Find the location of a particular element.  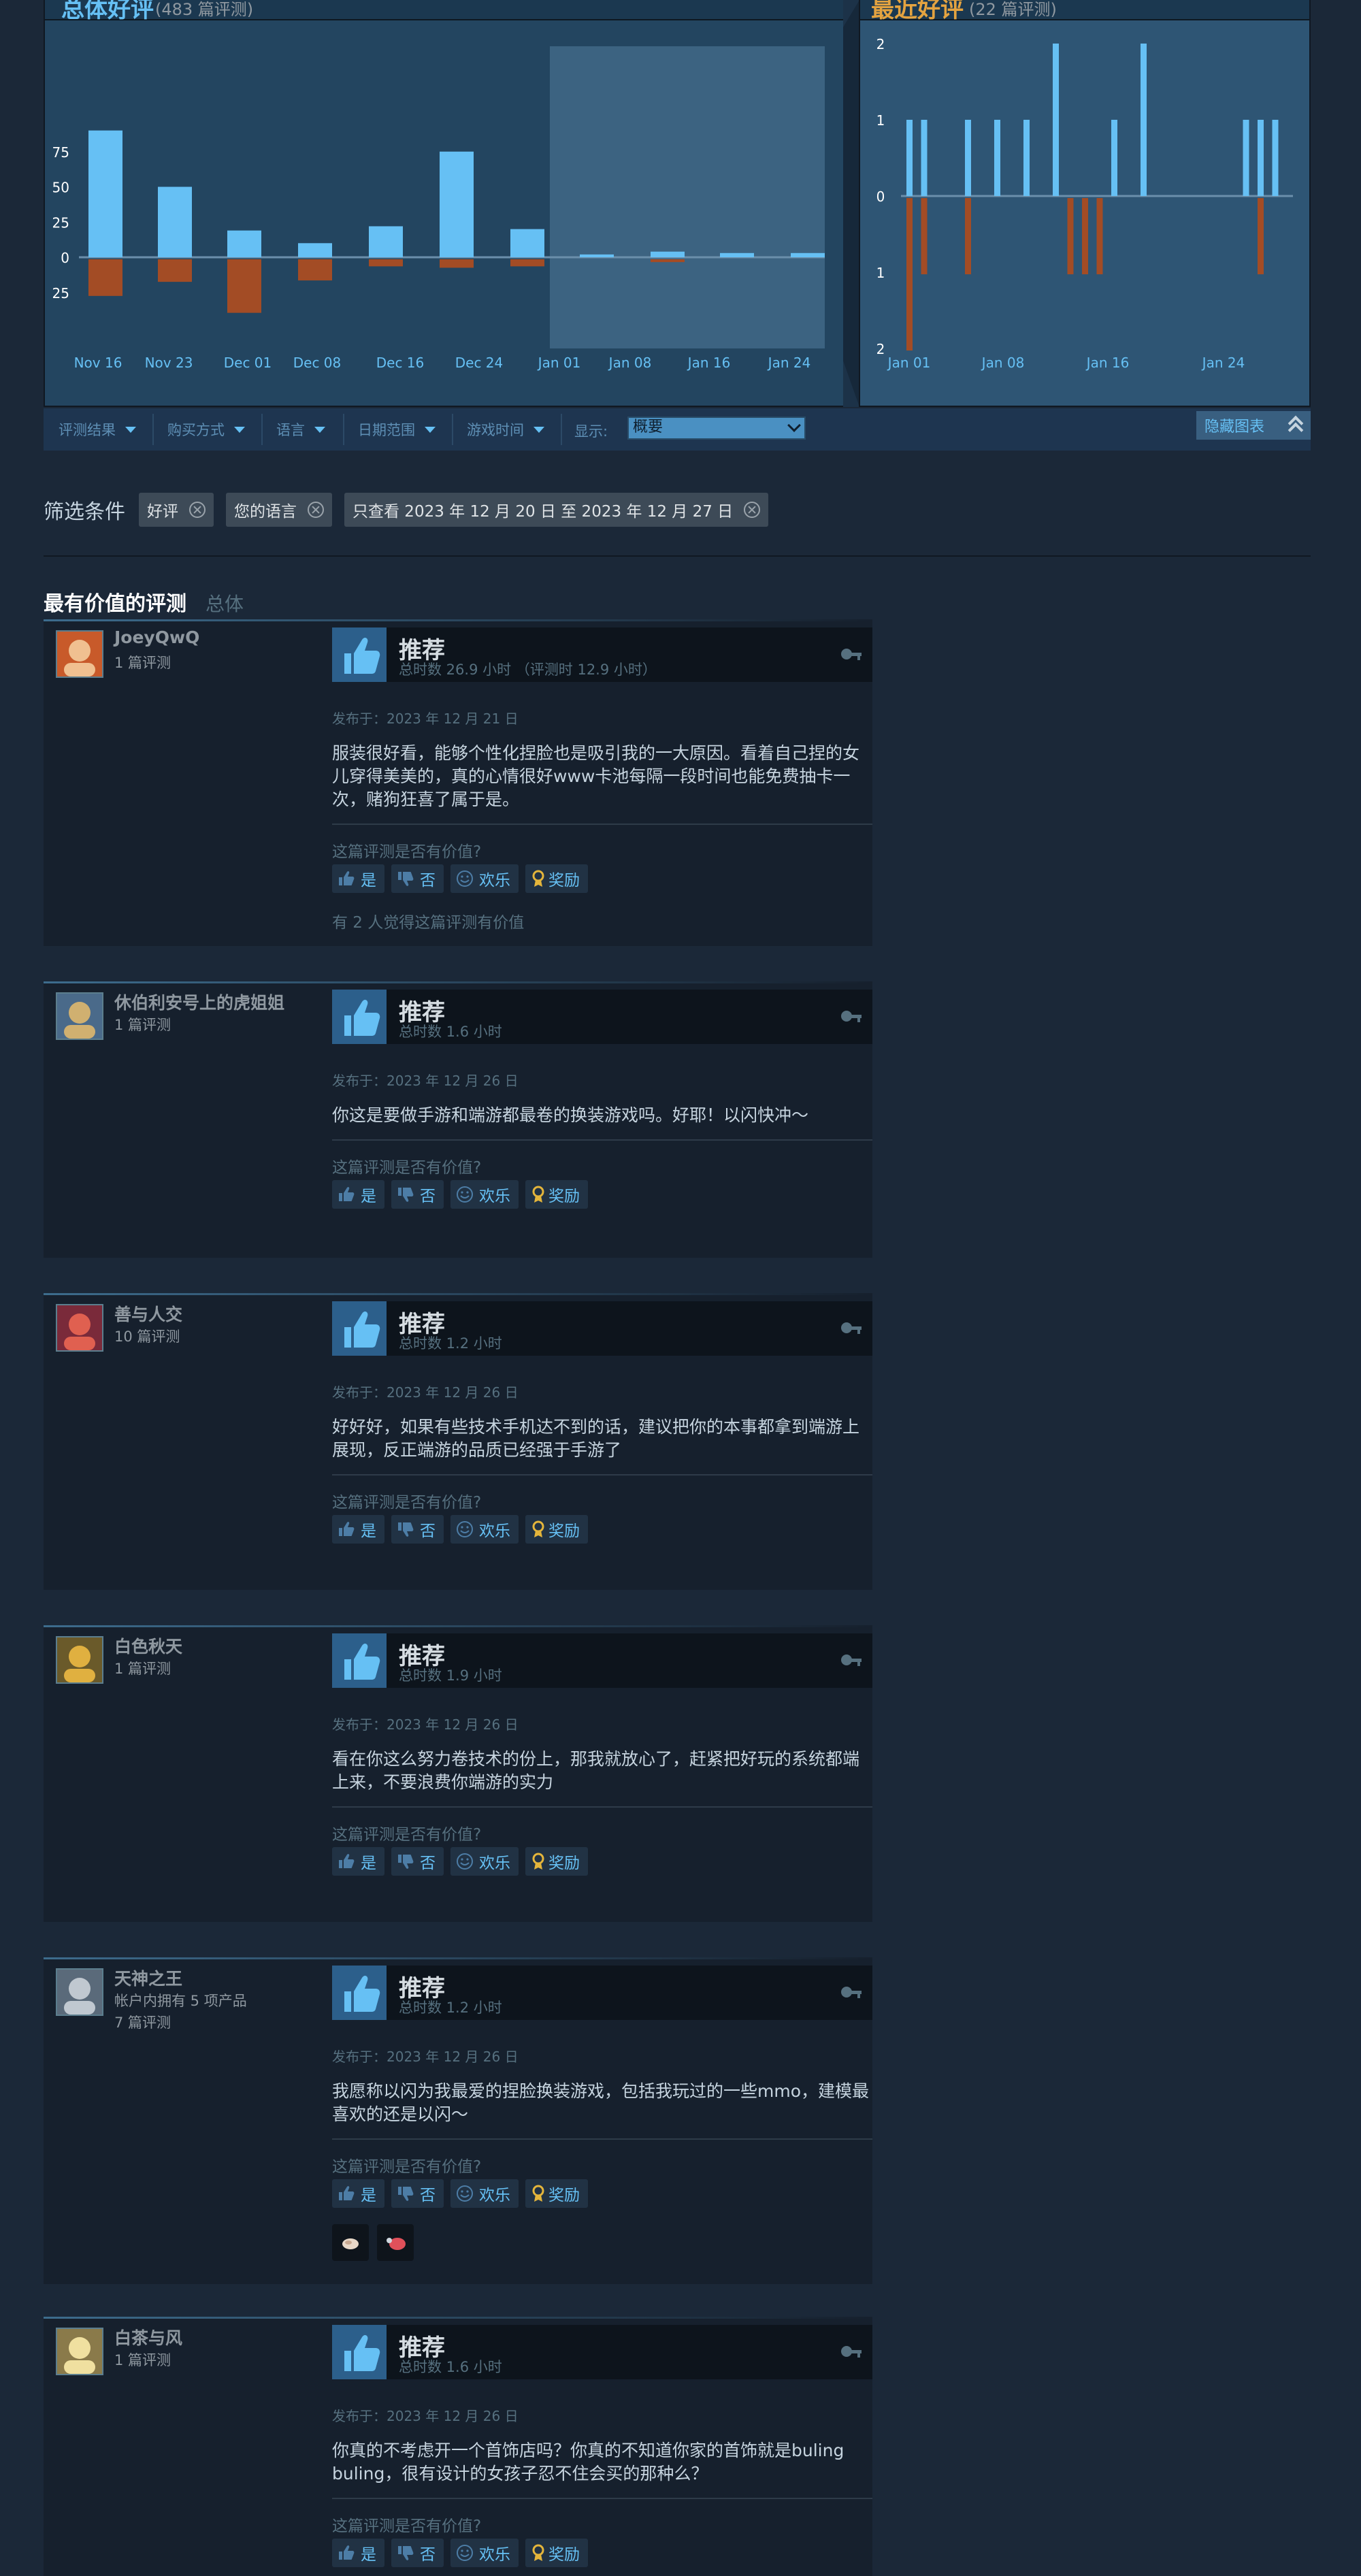

x-tick-label: Dec 16 is located at coordinates (400, 363).